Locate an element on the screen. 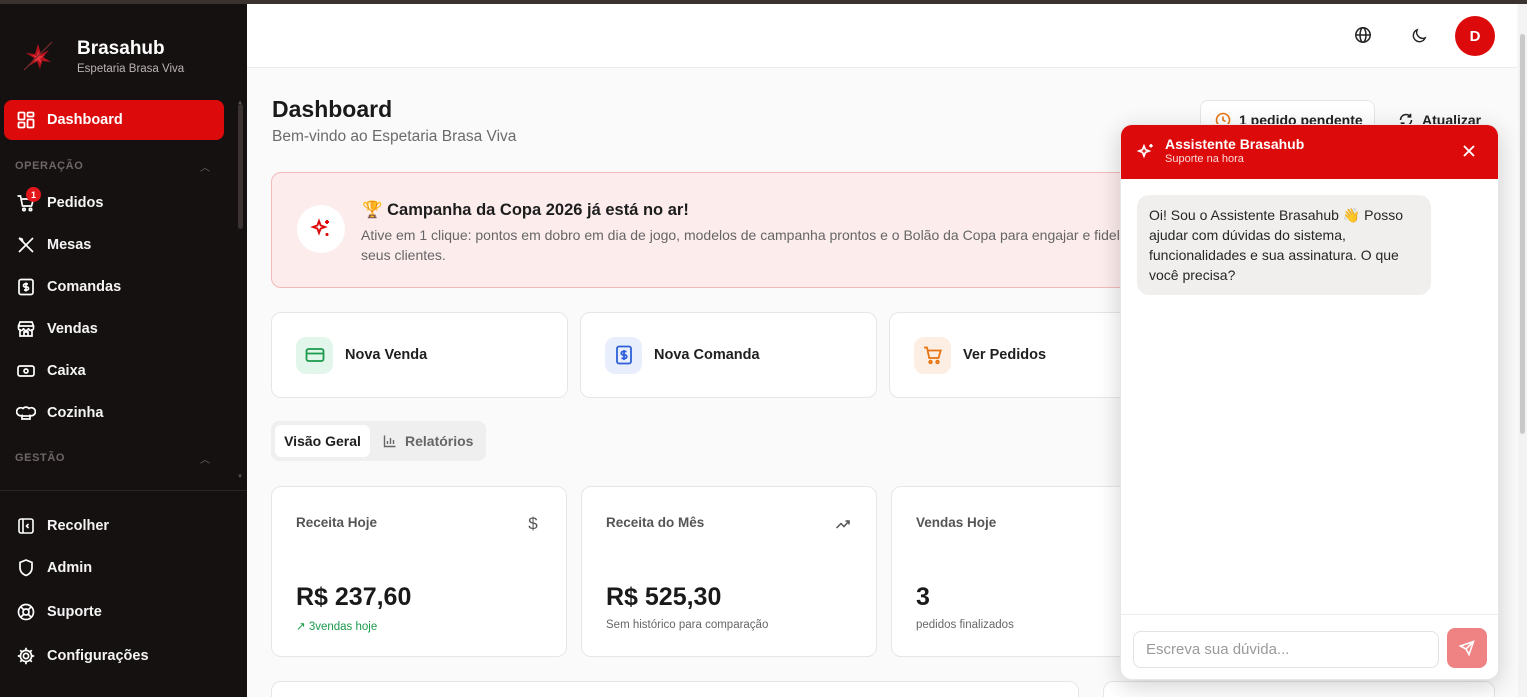 The image size is (1527, 697). credit-card-icon is located at coordinates (314, 355).